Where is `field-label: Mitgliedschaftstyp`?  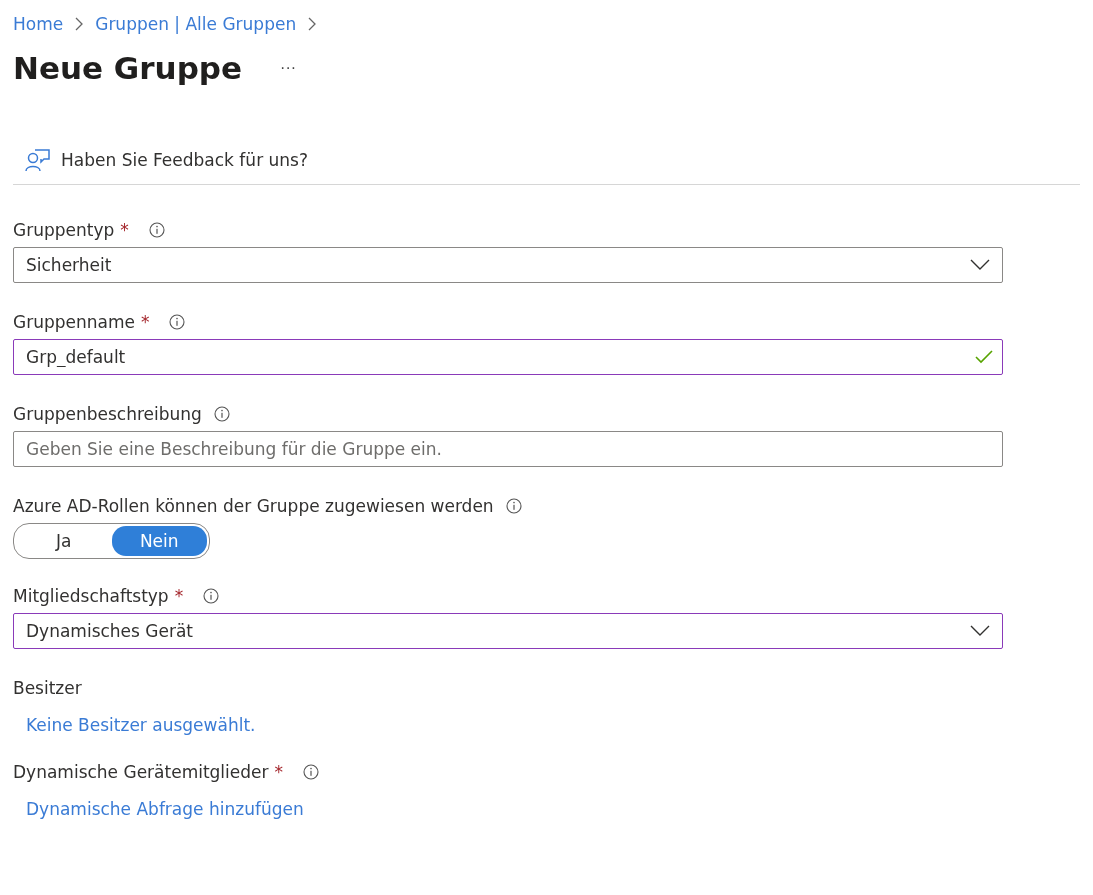
field-label: Mitgliedschaftstyp is located at coordinates (91, 596).